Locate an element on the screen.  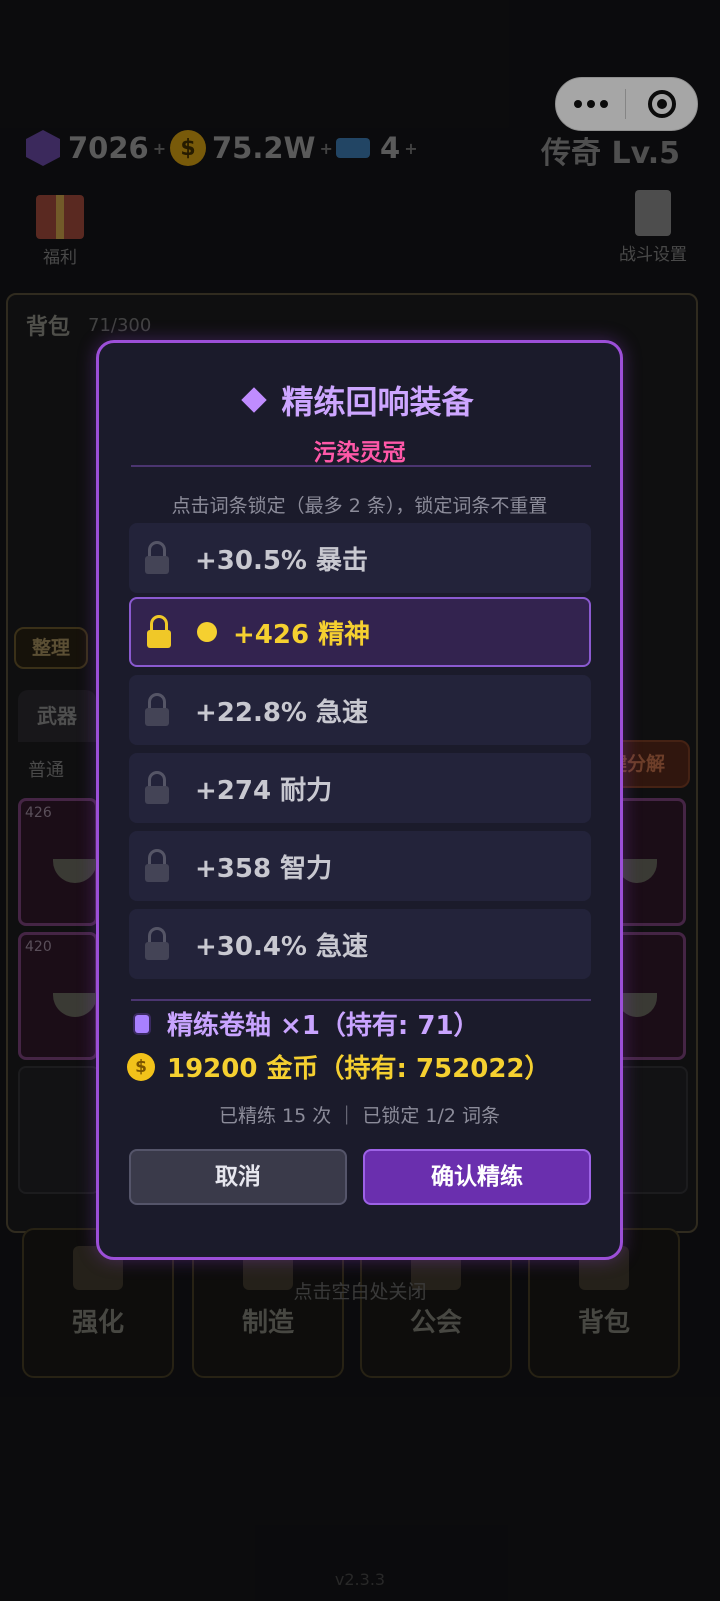
affix-text: +426 精神 is located at coordinates (302, 634).